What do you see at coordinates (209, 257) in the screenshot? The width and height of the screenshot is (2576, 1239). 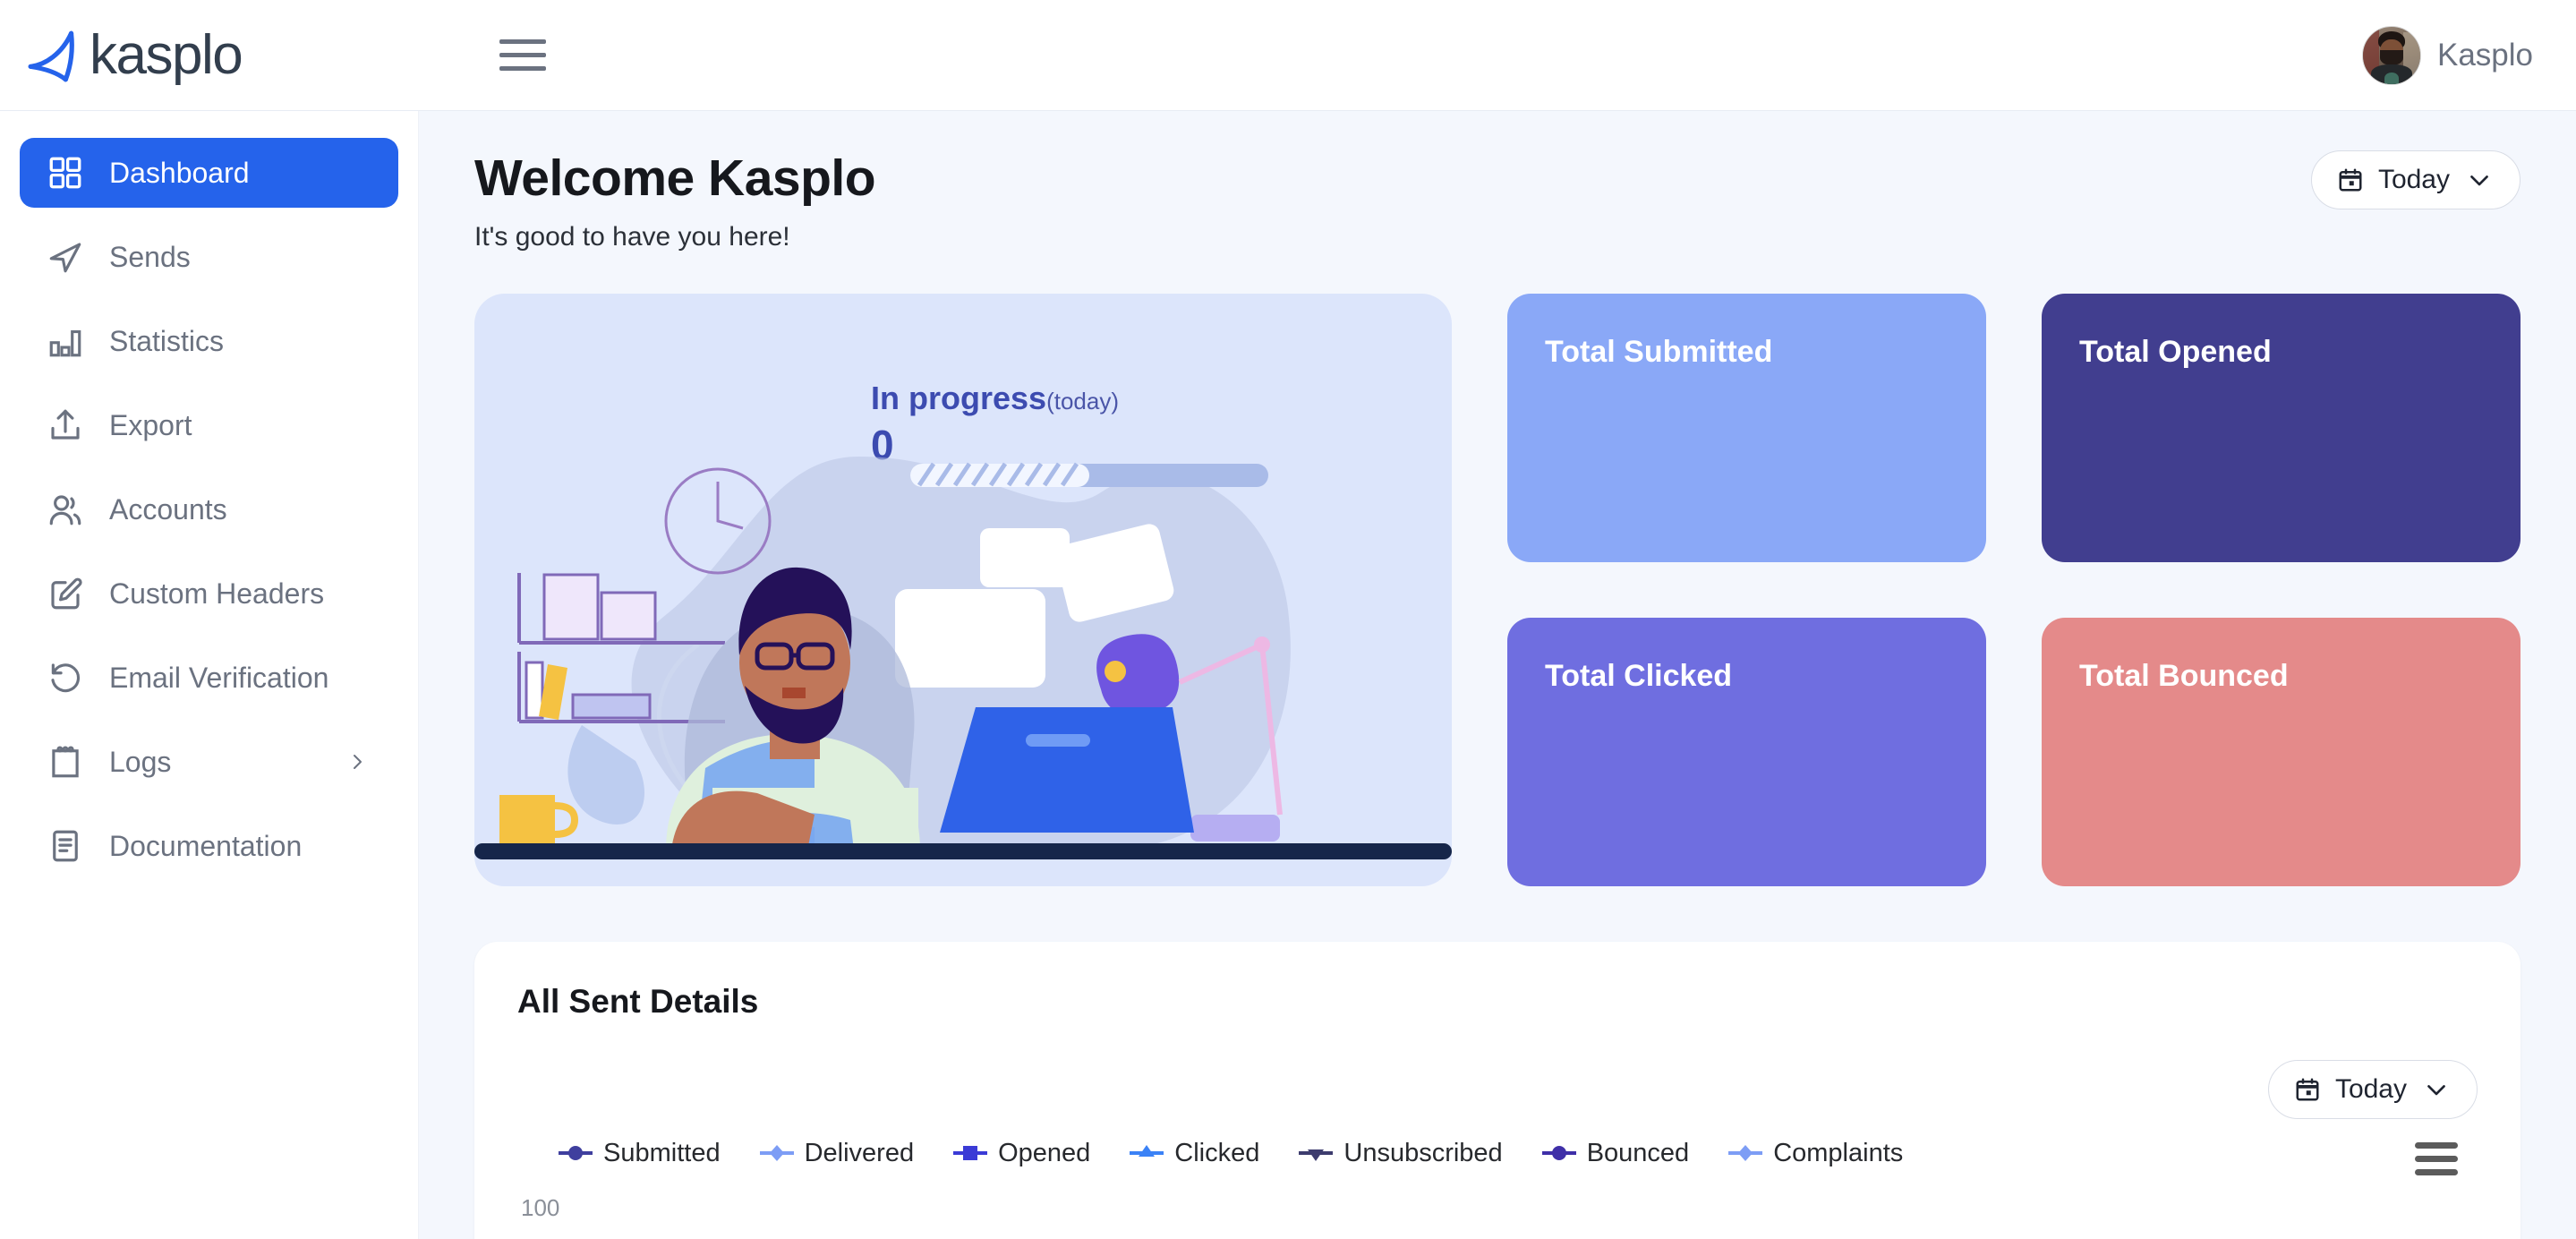 I see `sidebar-item-sends: Sends` at bounding box center [209, 257].